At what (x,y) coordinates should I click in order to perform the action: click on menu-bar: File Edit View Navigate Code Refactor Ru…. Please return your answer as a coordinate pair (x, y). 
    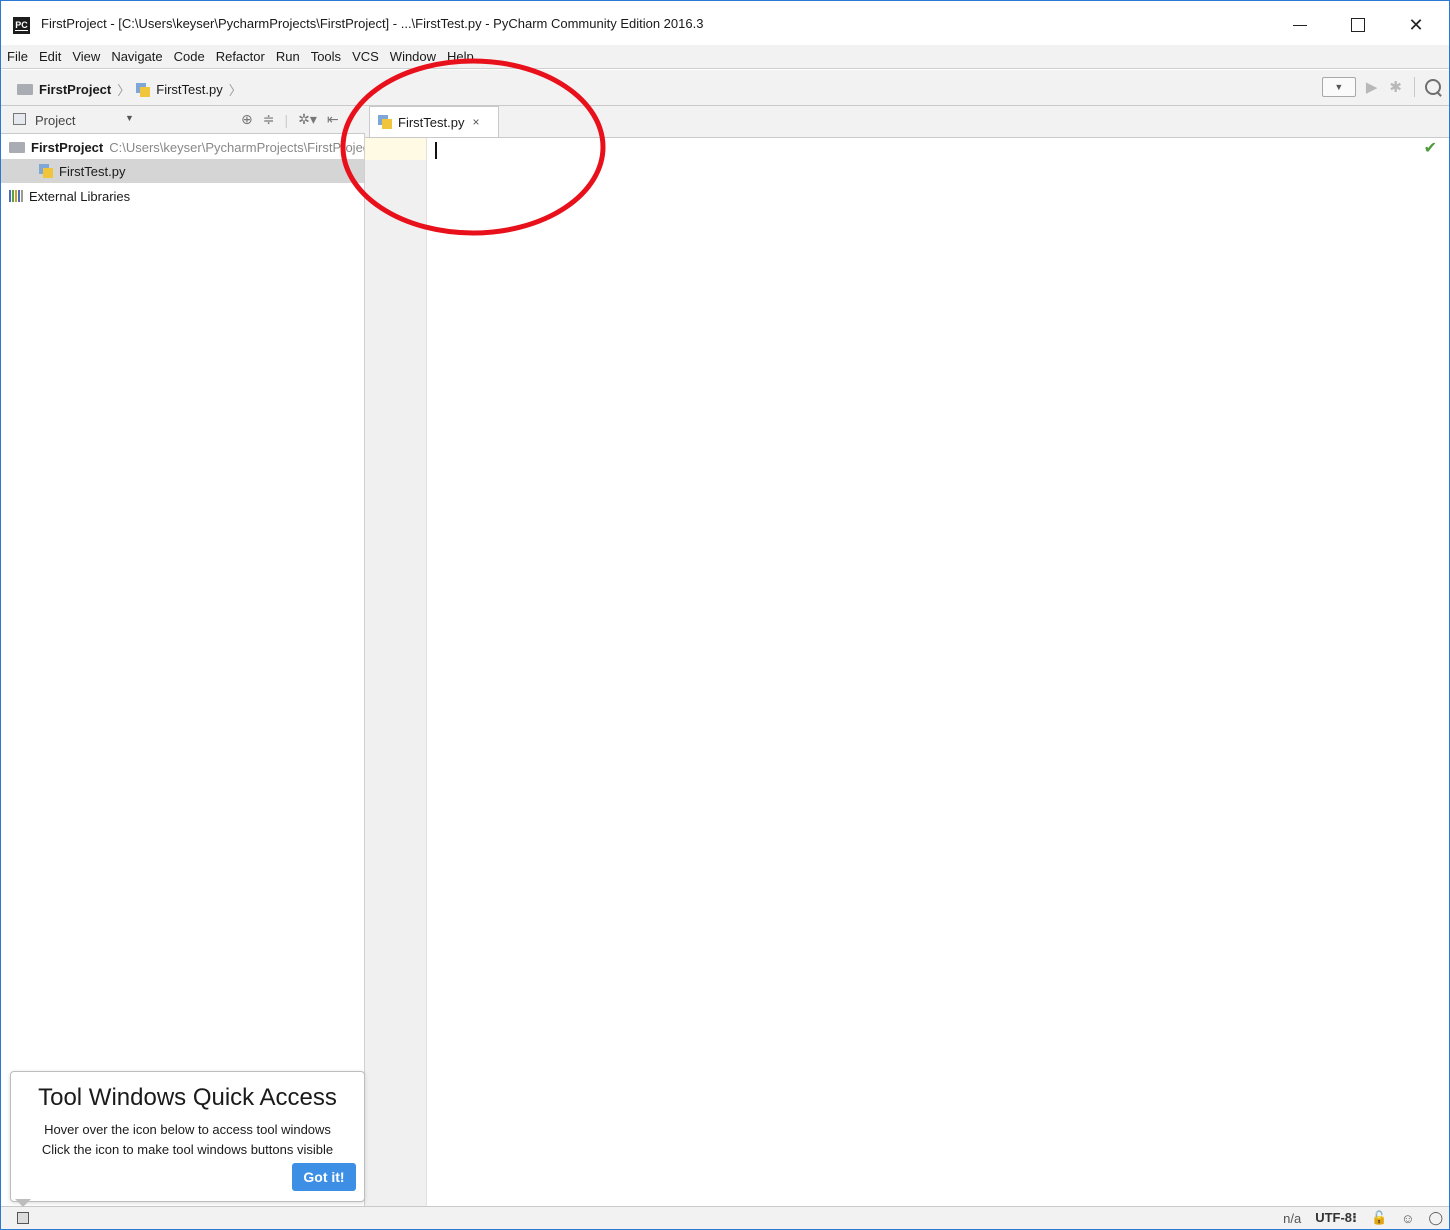
    Looking at the image, I should click on (725, 57).